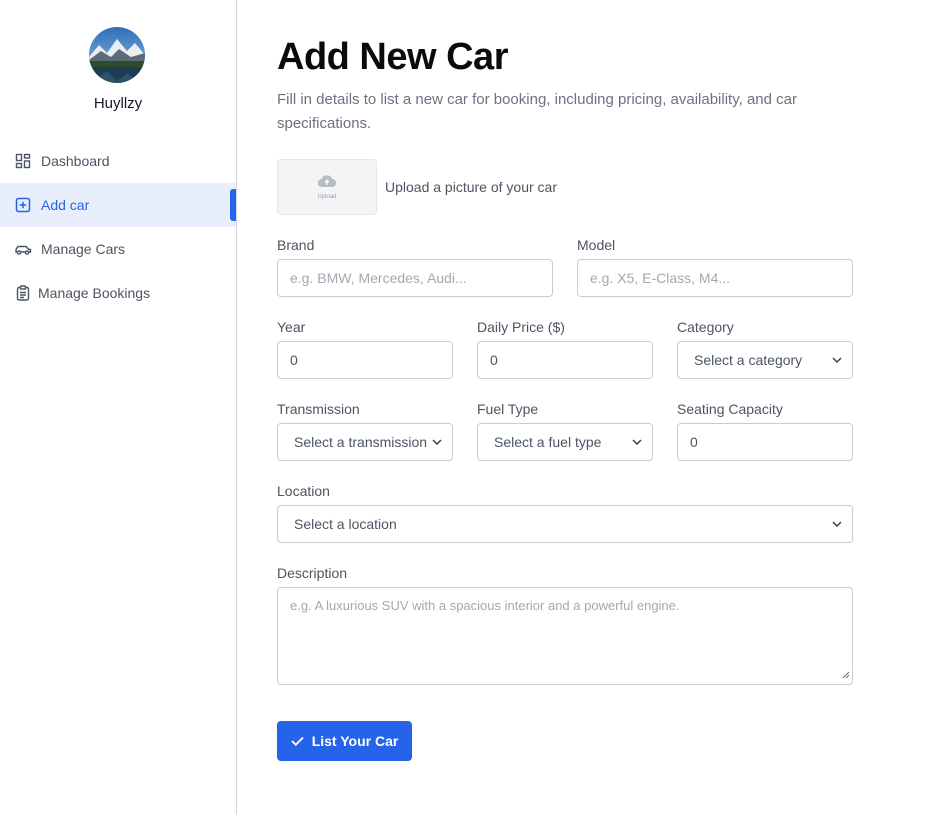 The height and width of the screenshot is (814, 936). Describe the element at coordinates (846, 674) in the screenshot. I see `resize-grip-icon` at that location.